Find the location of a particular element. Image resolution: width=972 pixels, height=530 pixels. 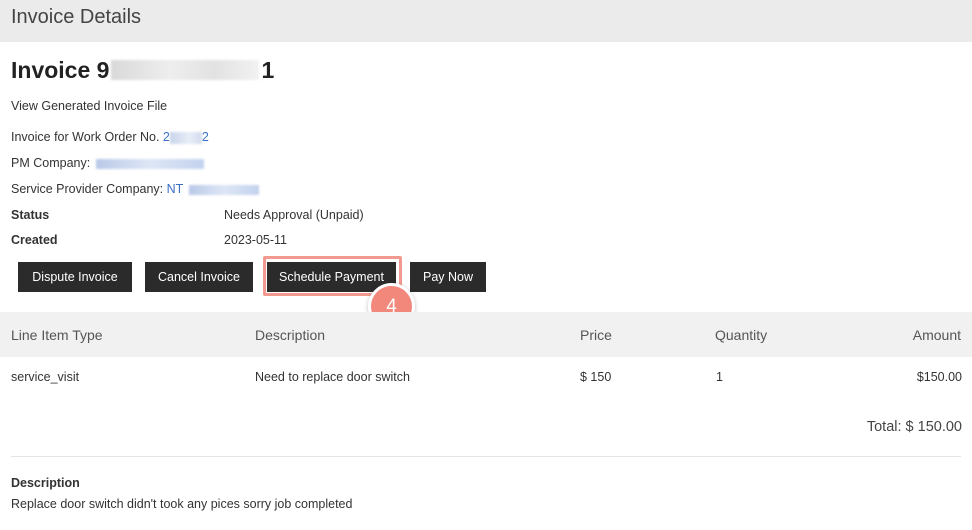

description-label: Description is located at coordinates (45, 483).